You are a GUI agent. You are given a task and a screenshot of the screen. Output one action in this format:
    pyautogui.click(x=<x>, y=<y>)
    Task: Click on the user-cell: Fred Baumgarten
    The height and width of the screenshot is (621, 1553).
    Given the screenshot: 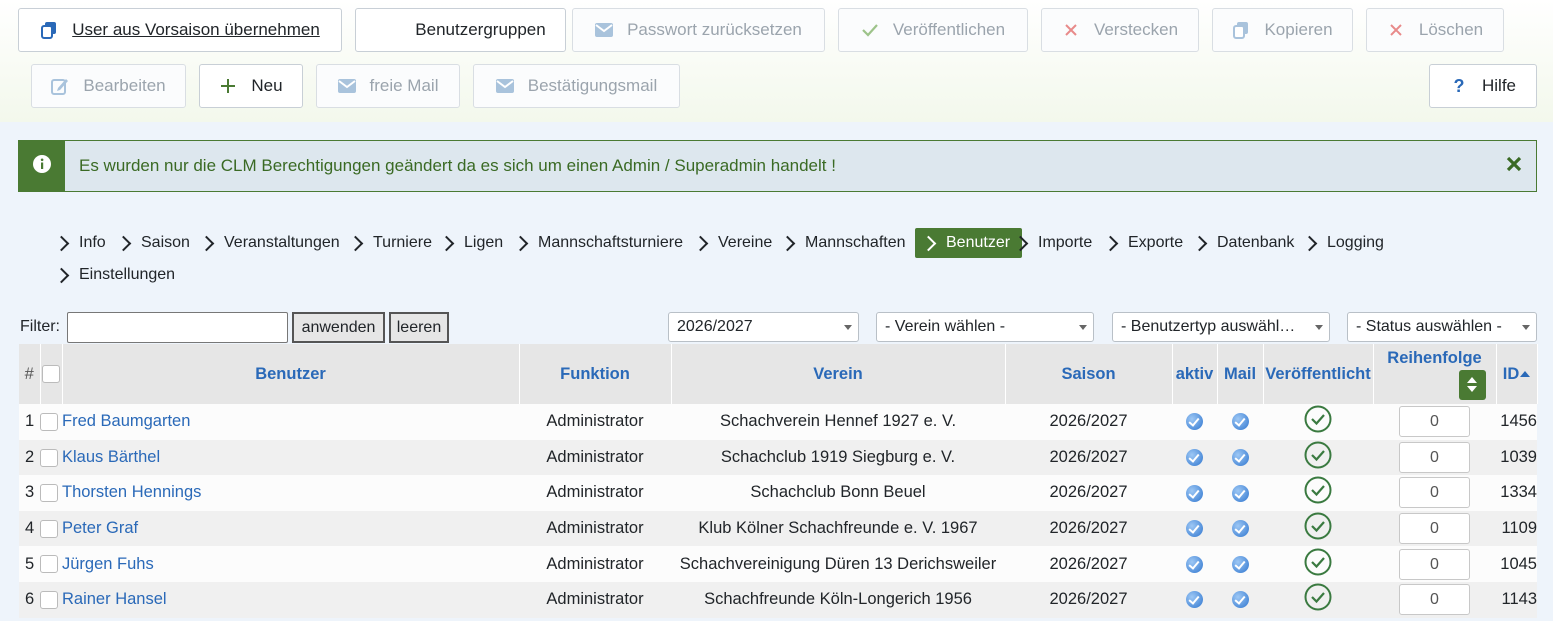 What is the action you would take?
    pyautogui.click(x=290, y=422)
    